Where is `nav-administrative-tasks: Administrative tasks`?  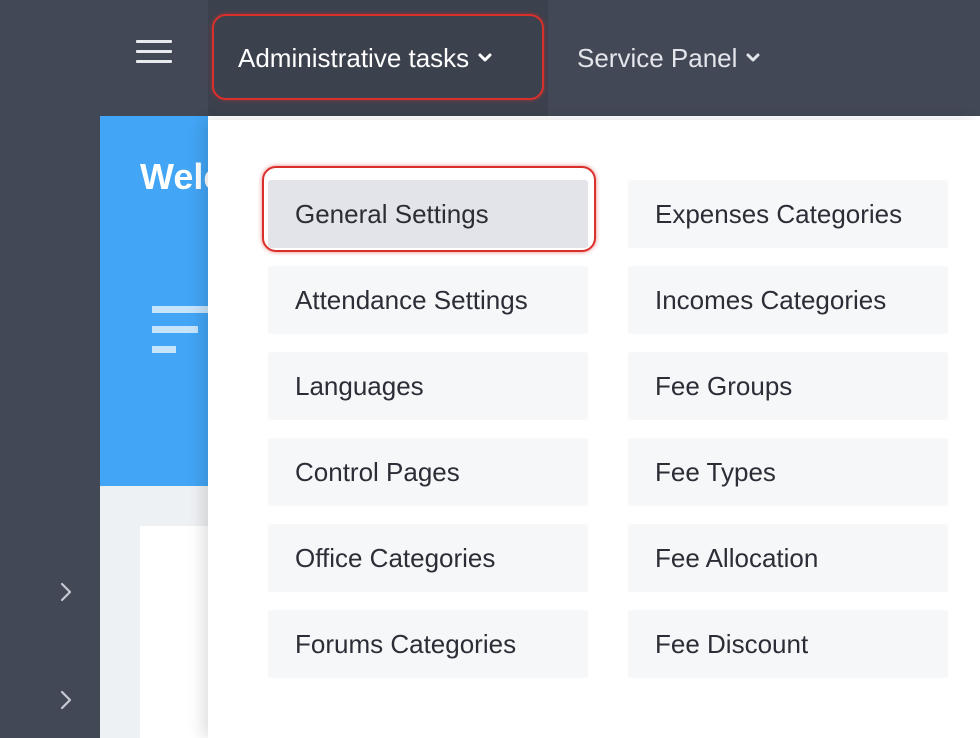 nav-administrative-tasks: Administrative tasks is located at coordinates (378, 58).